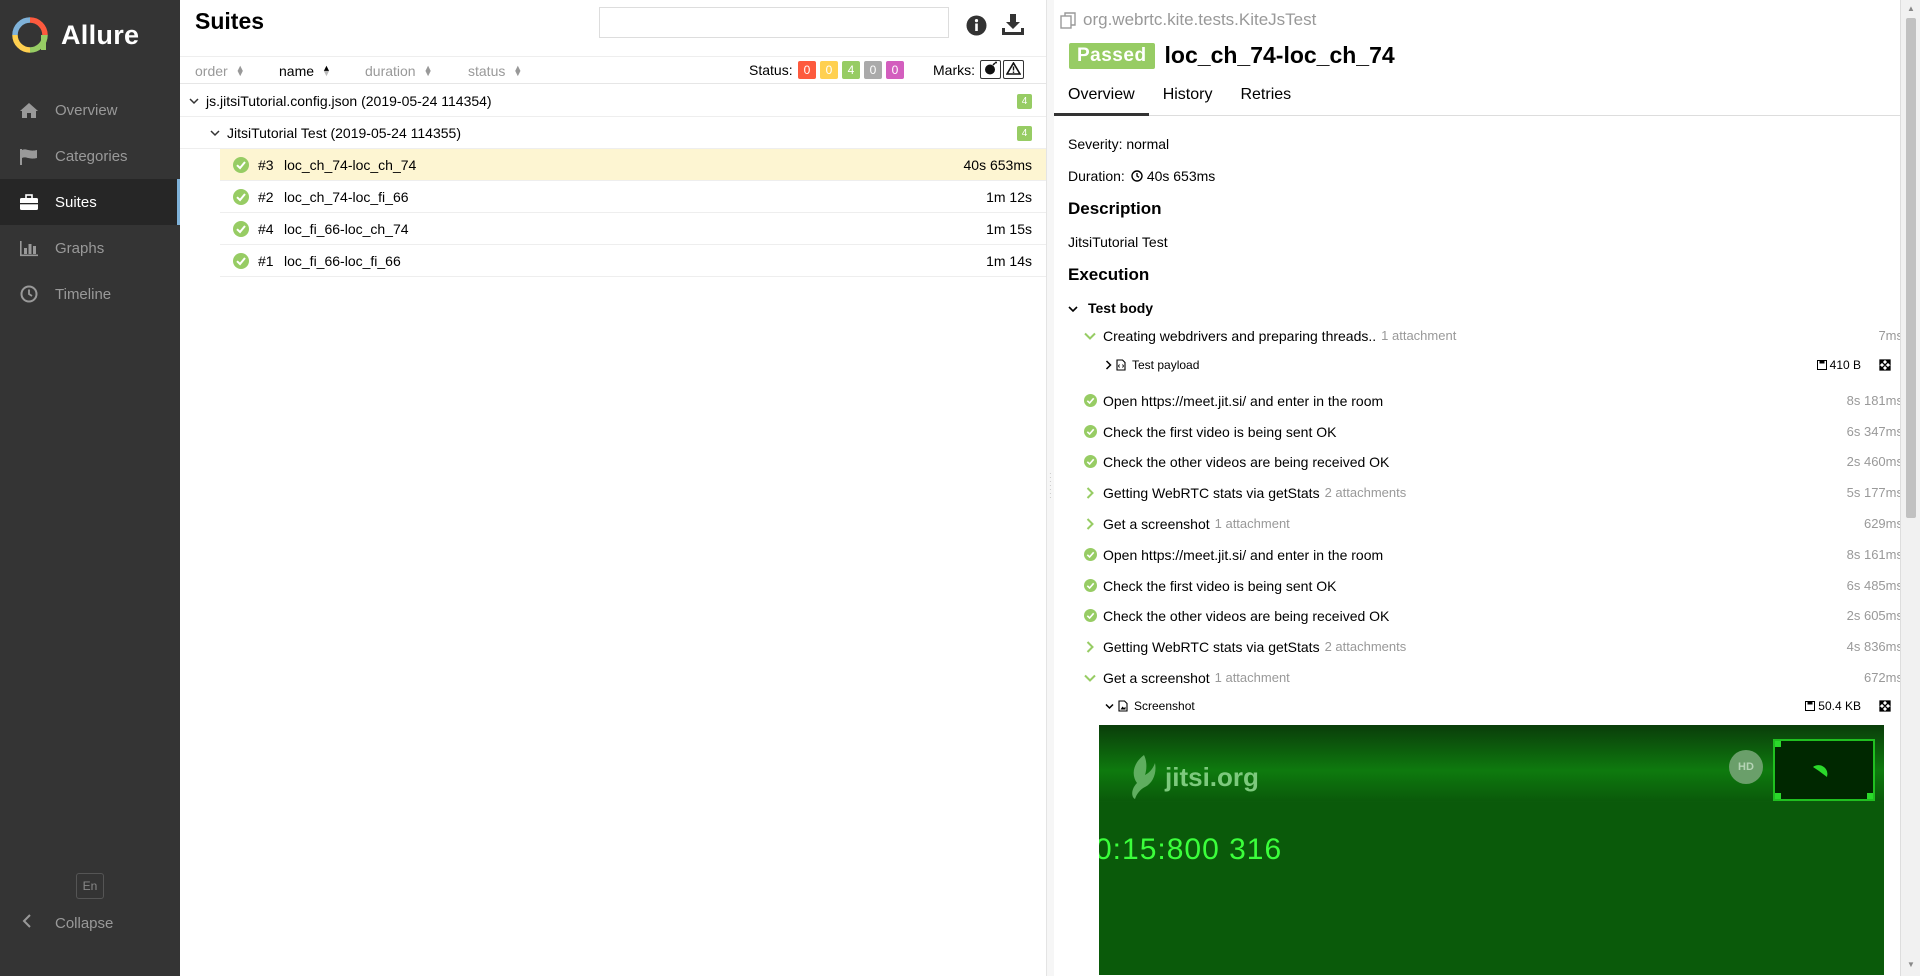 This screenshot has width=1920, height=976. Describe the element at coordinates (84, 923) in the screenshot. I see `collapse-label: Collapse` at that location.